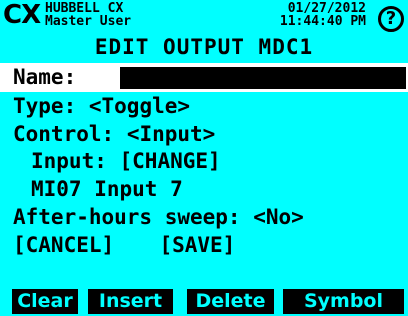 This screenshot has height=316, width=408. What do you see at coordinates (88, 21) in the screenshot?
I see `user-name: Master User` at bounding box center [88, 21].